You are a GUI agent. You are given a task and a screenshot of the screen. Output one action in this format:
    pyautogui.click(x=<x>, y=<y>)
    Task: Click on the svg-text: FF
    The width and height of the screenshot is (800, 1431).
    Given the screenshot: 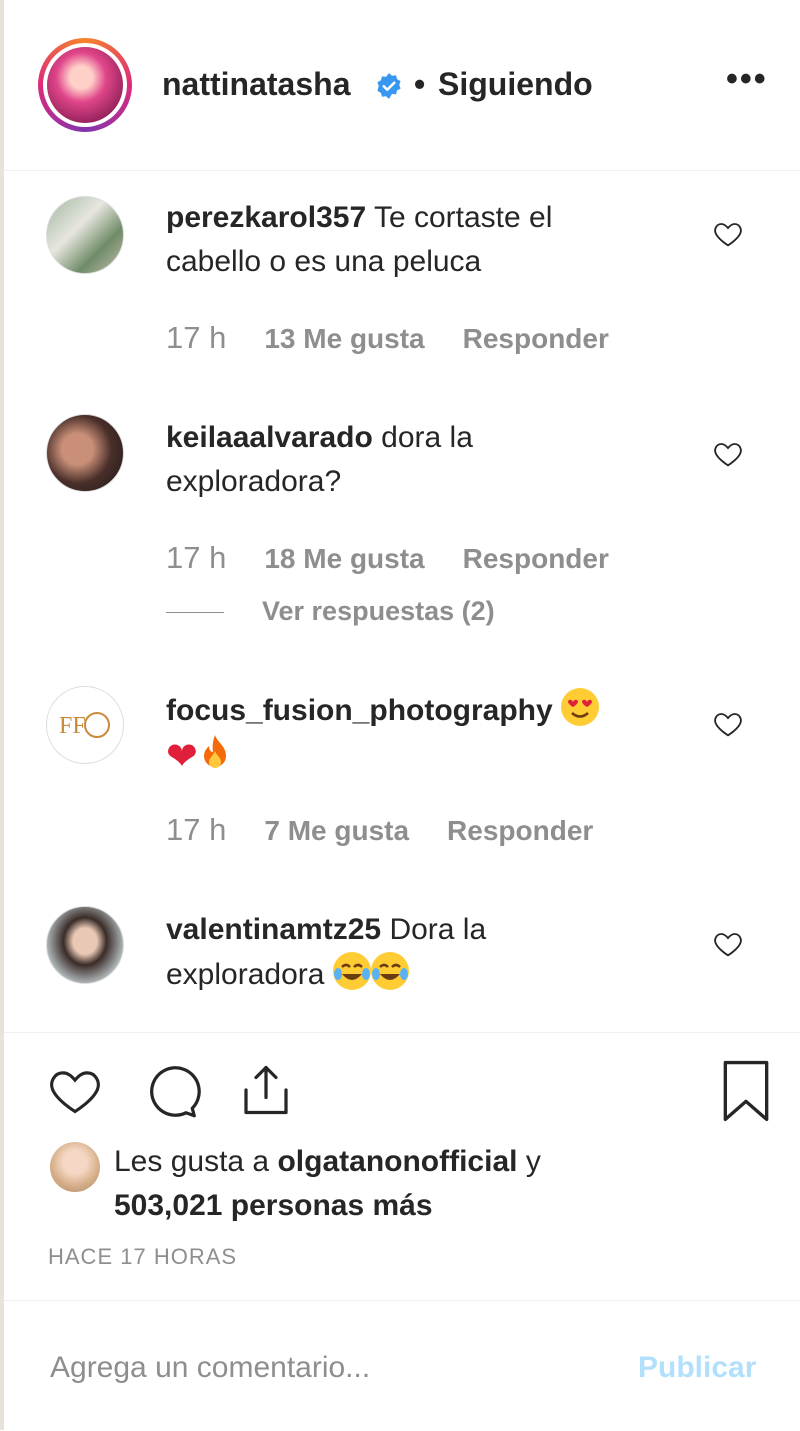 What is the action you would take?
    pyautogui.click(x=72, y=726)
    